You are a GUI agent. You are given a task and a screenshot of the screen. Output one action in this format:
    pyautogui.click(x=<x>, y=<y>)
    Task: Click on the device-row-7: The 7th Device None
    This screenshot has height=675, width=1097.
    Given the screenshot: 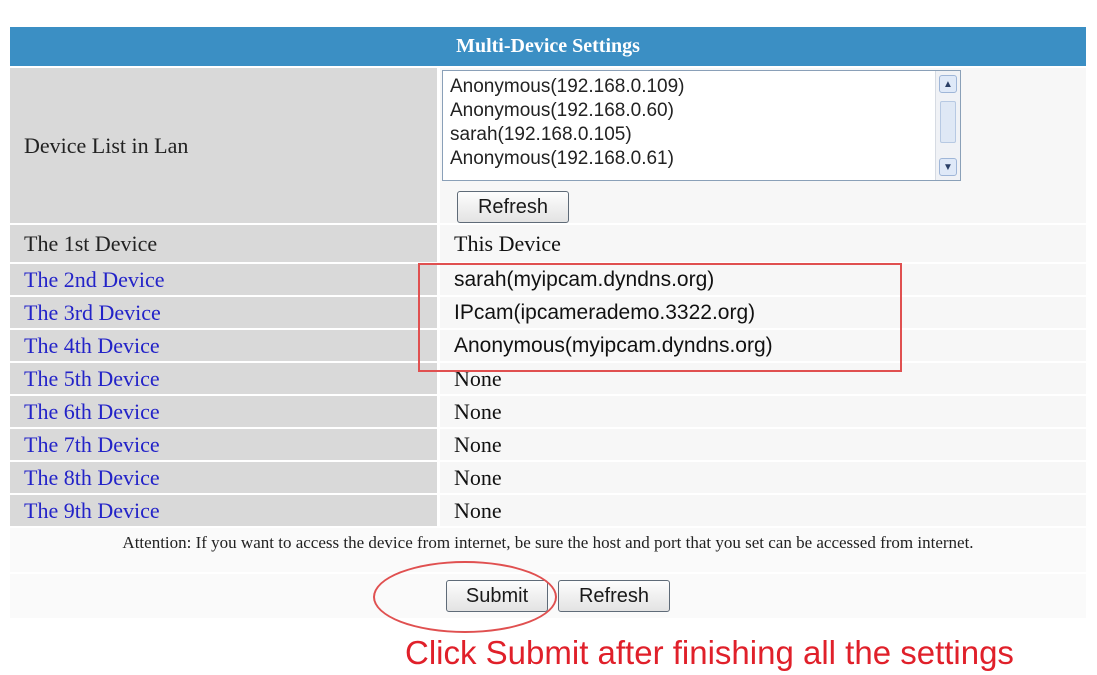 What is the action you would take?
    pyautogui.click(x=548, y=444)
    